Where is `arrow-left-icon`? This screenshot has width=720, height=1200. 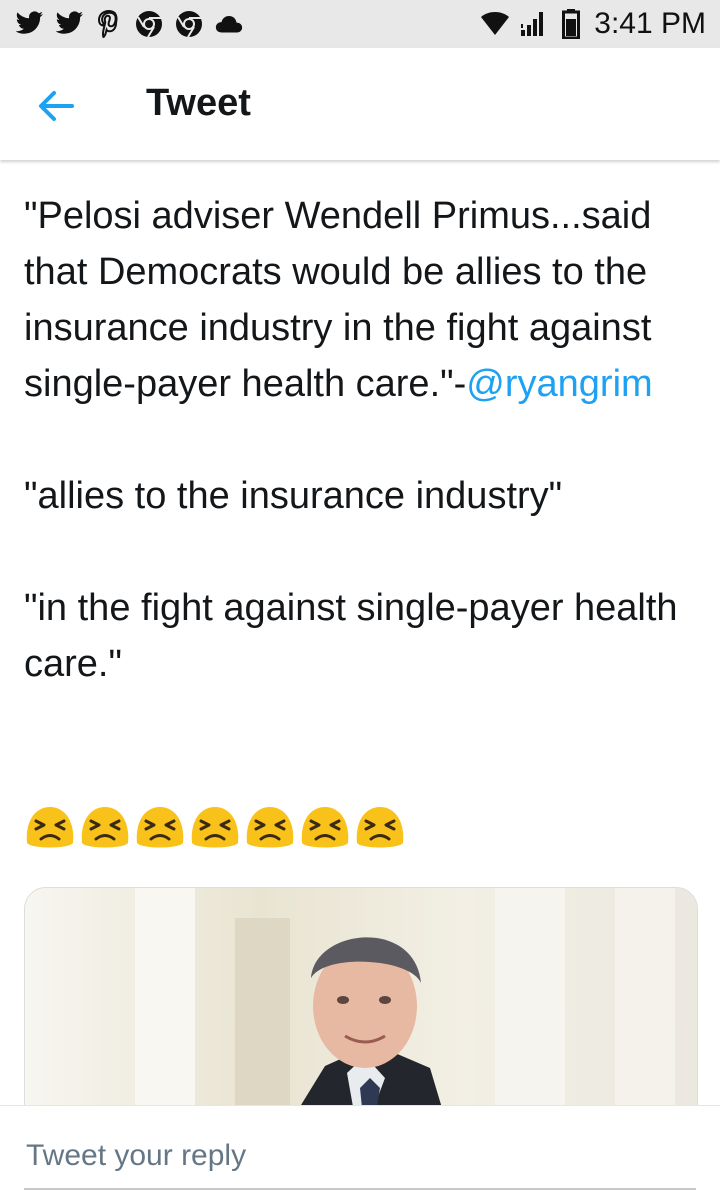
arrow-left-icon is located at coordinates (56, 106).